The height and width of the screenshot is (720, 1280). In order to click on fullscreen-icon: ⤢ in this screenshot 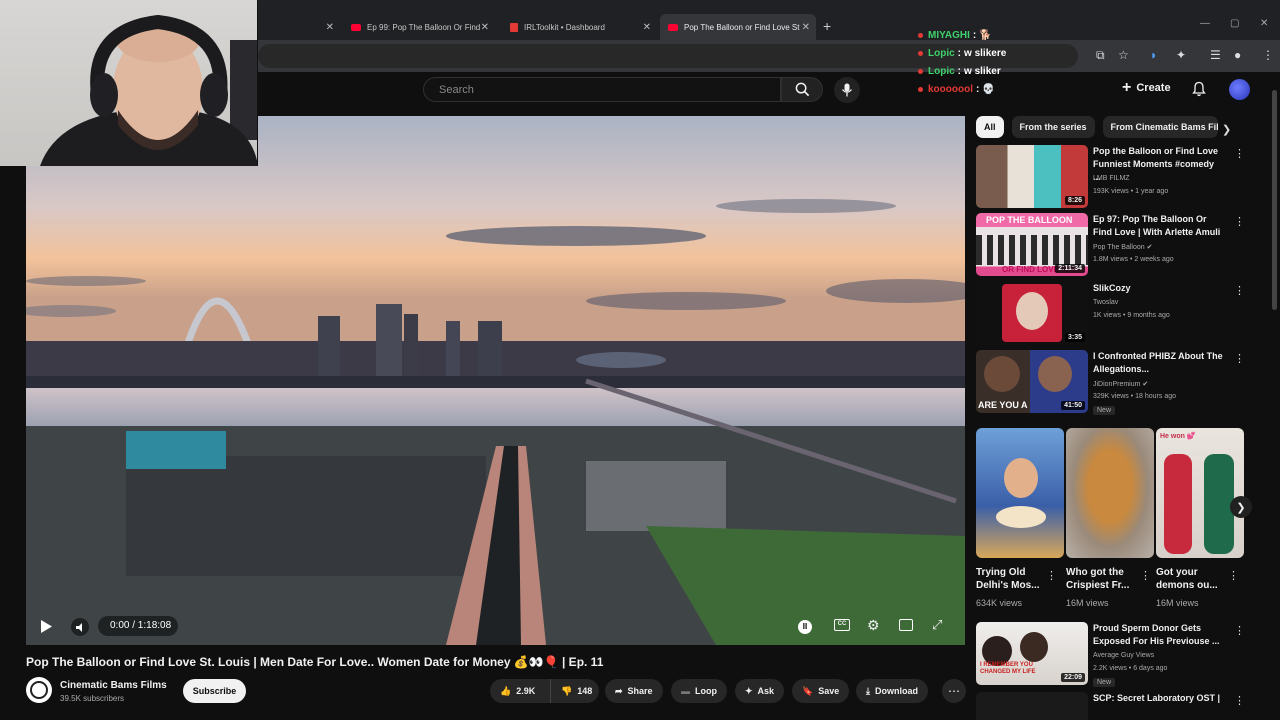, I will do `click(937, 625)`.